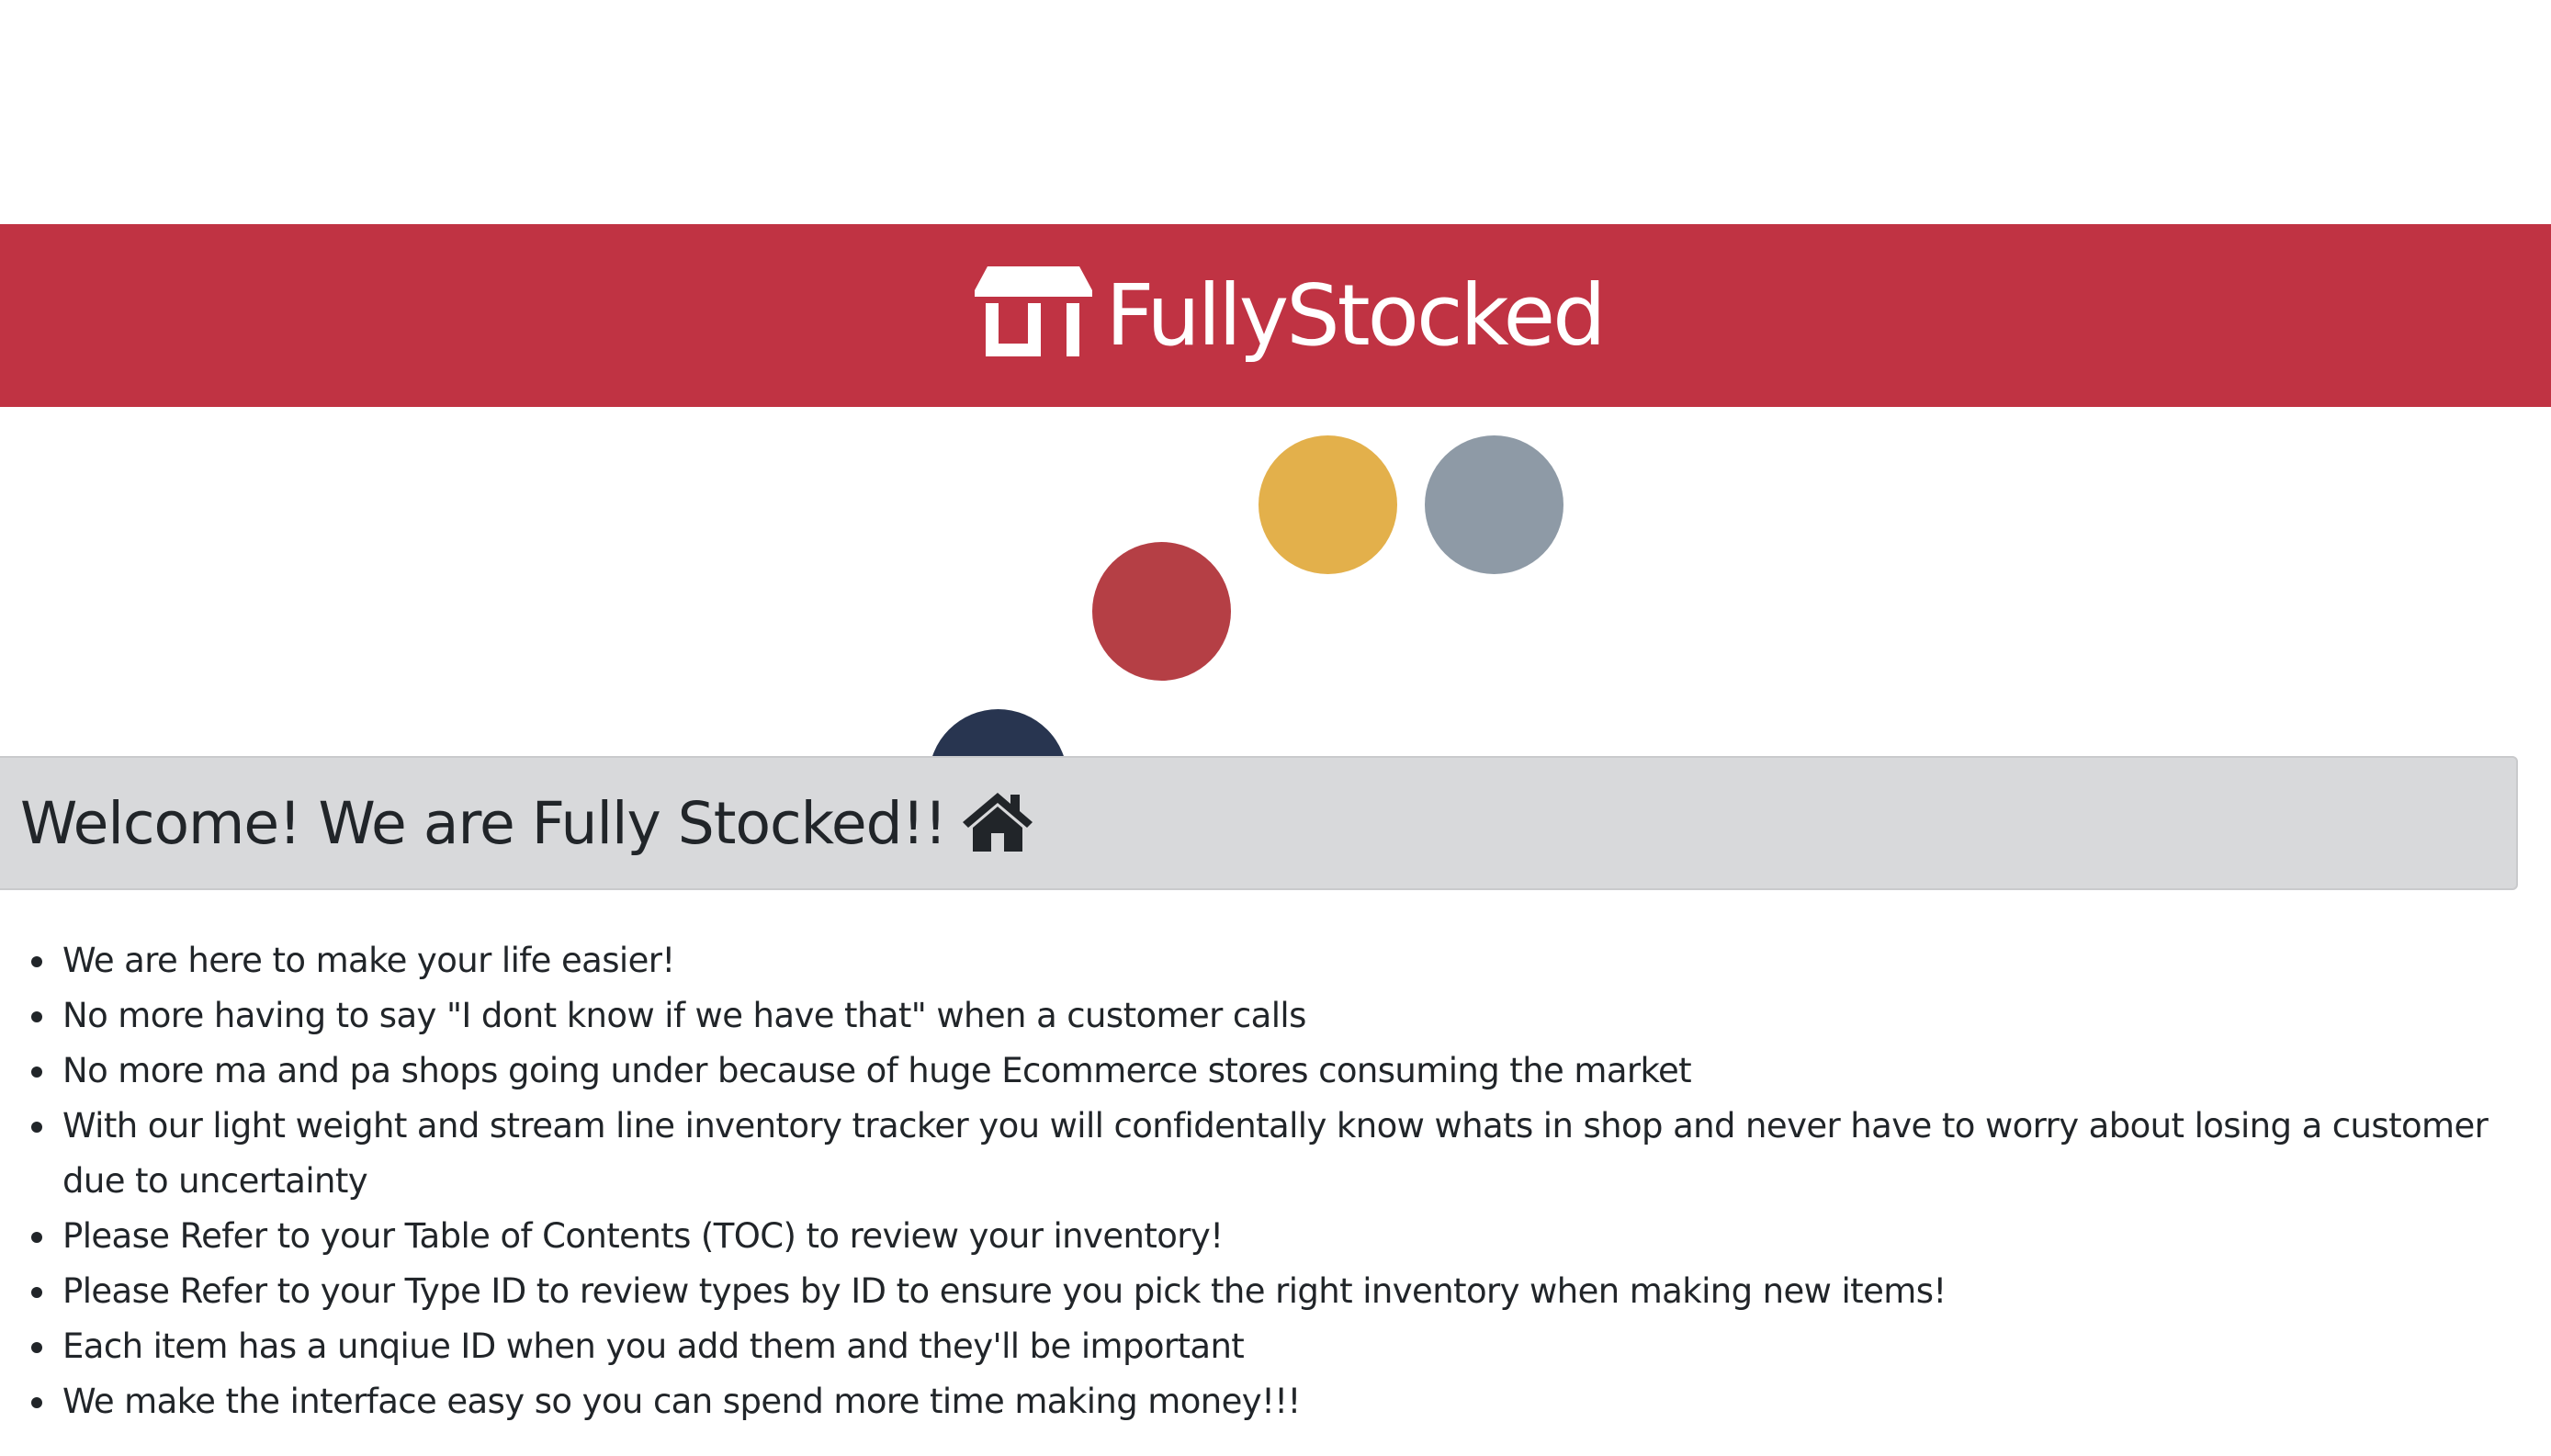 This screenshot has width=2551, height=1456. What do you see at coordinates (1494, 504) in the screenshot?
I see `gray-dot` at bounding box center [1494, 504].